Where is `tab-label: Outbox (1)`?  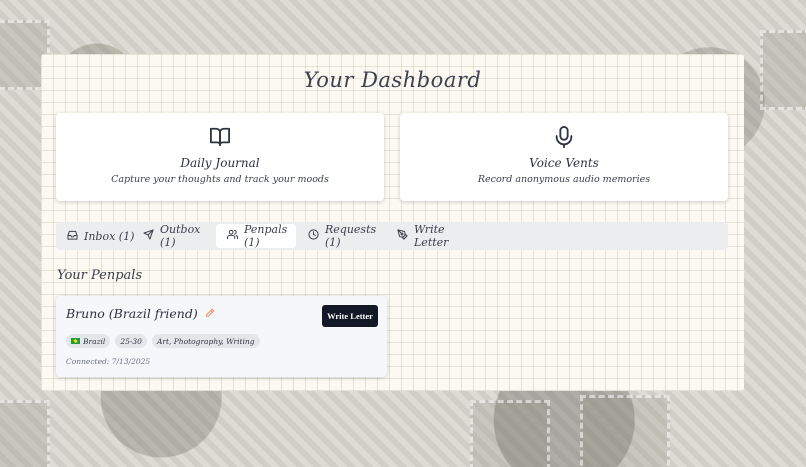
tab-label: Outbox (1) is located at coordinates (180, 236).